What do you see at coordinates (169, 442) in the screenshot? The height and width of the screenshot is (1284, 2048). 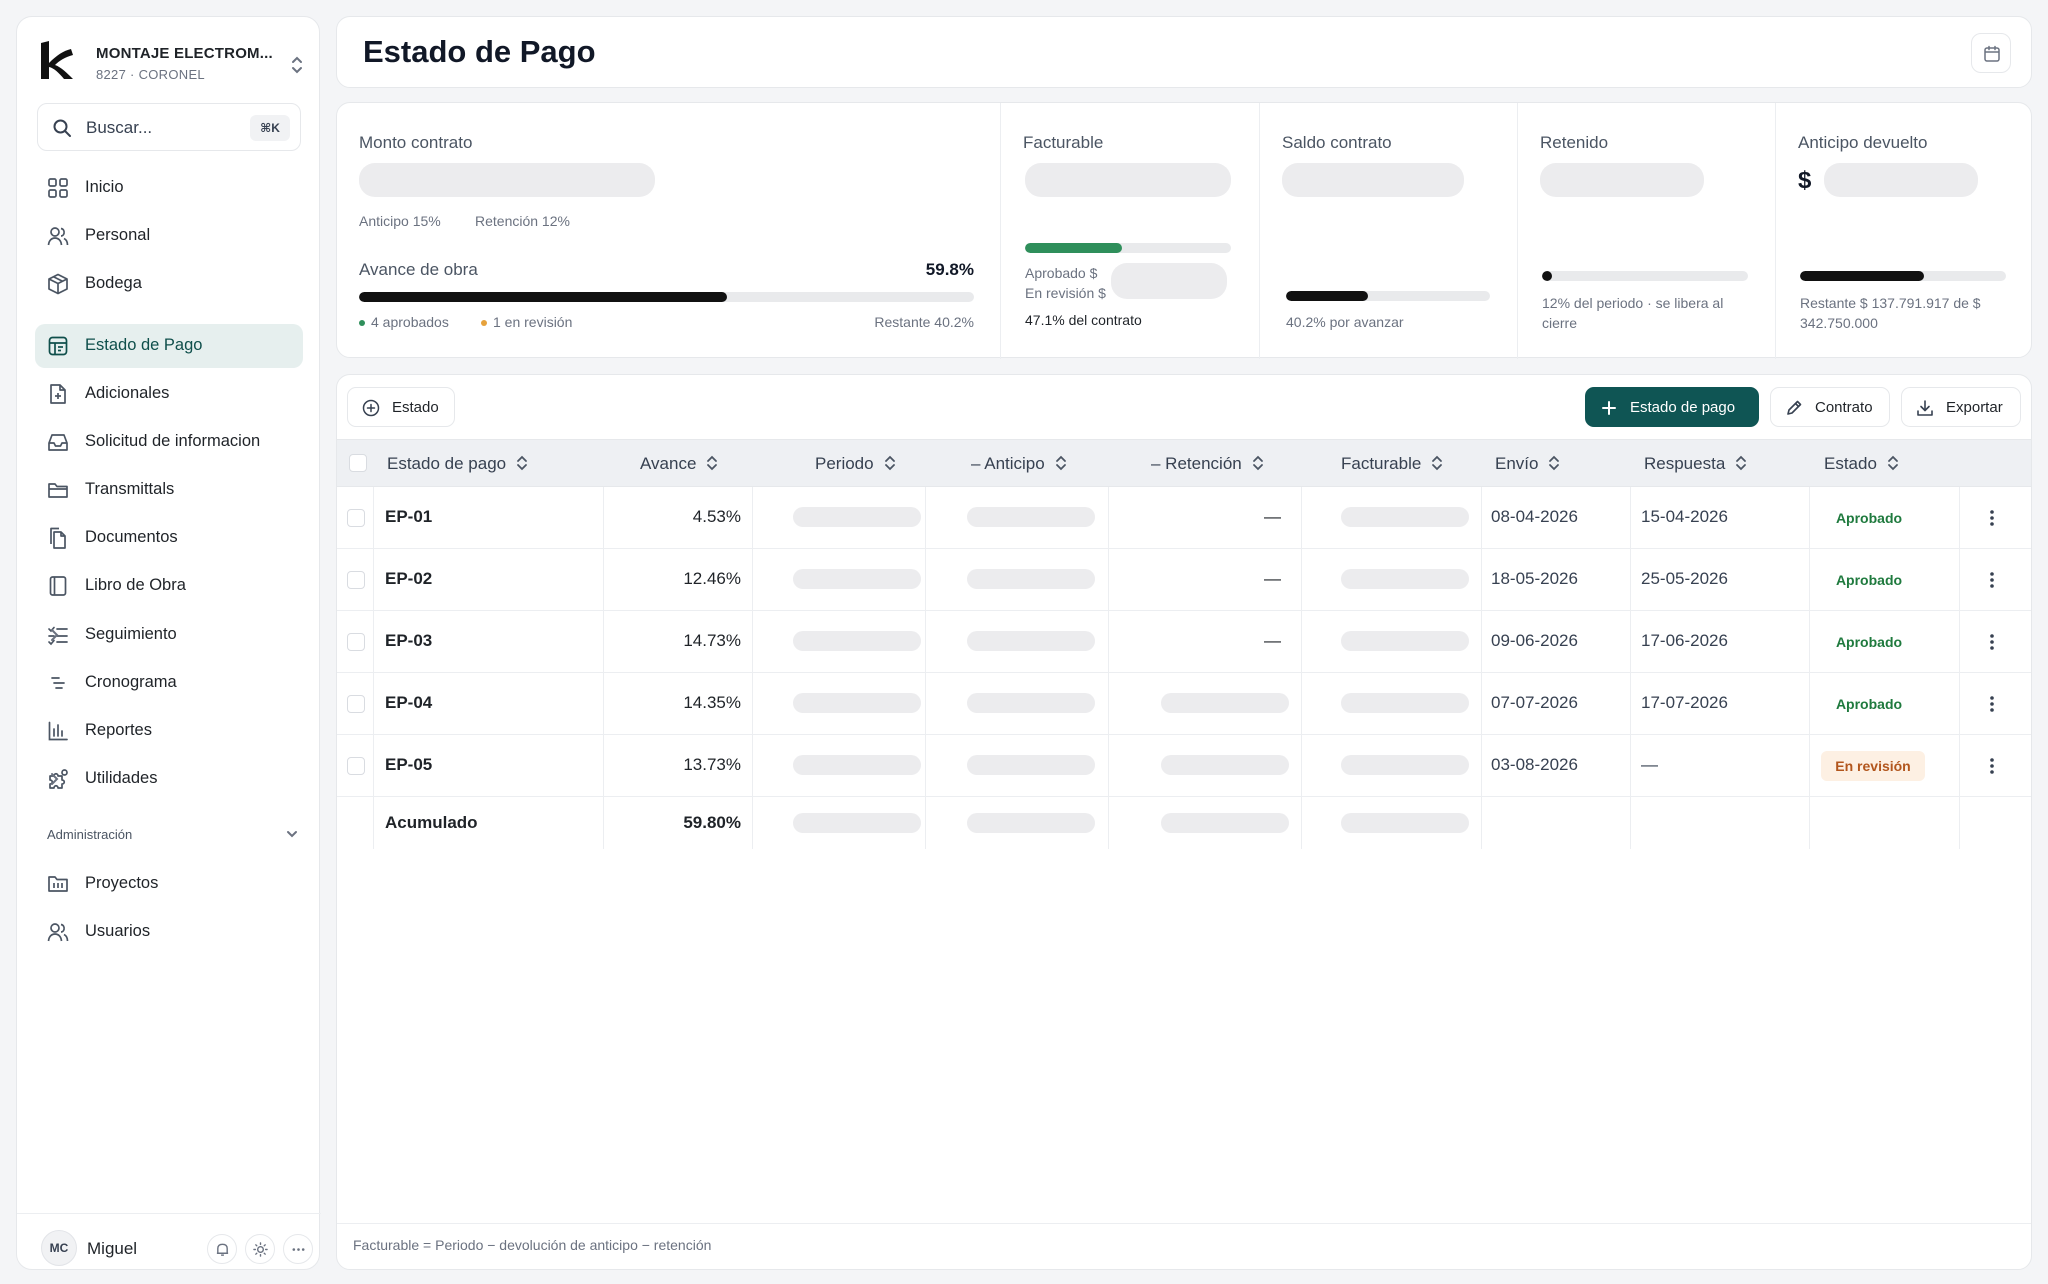 I see `nav-item-solicitud-de-informacion: Solicitud de informacion` at bounding box center [169, 442].